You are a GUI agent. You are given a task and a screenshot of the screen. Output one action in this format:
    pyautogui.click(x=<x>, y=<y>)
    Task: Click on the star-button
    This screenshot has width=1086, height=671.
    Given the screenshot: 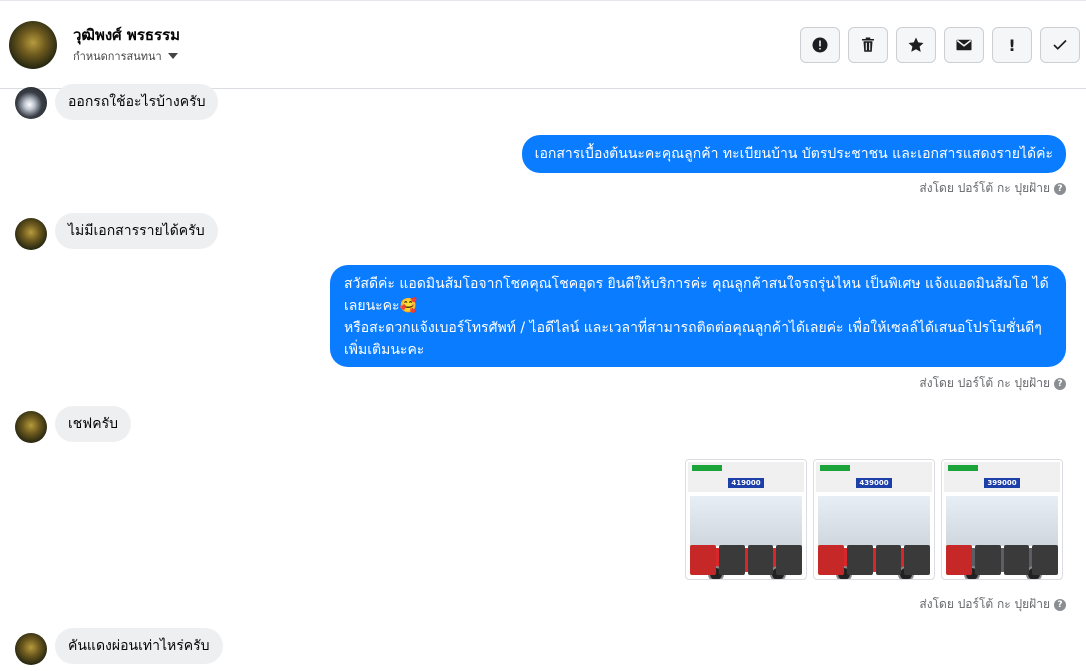 What is the action you would take?
    pyautogui.click(x=916, y=45)
    